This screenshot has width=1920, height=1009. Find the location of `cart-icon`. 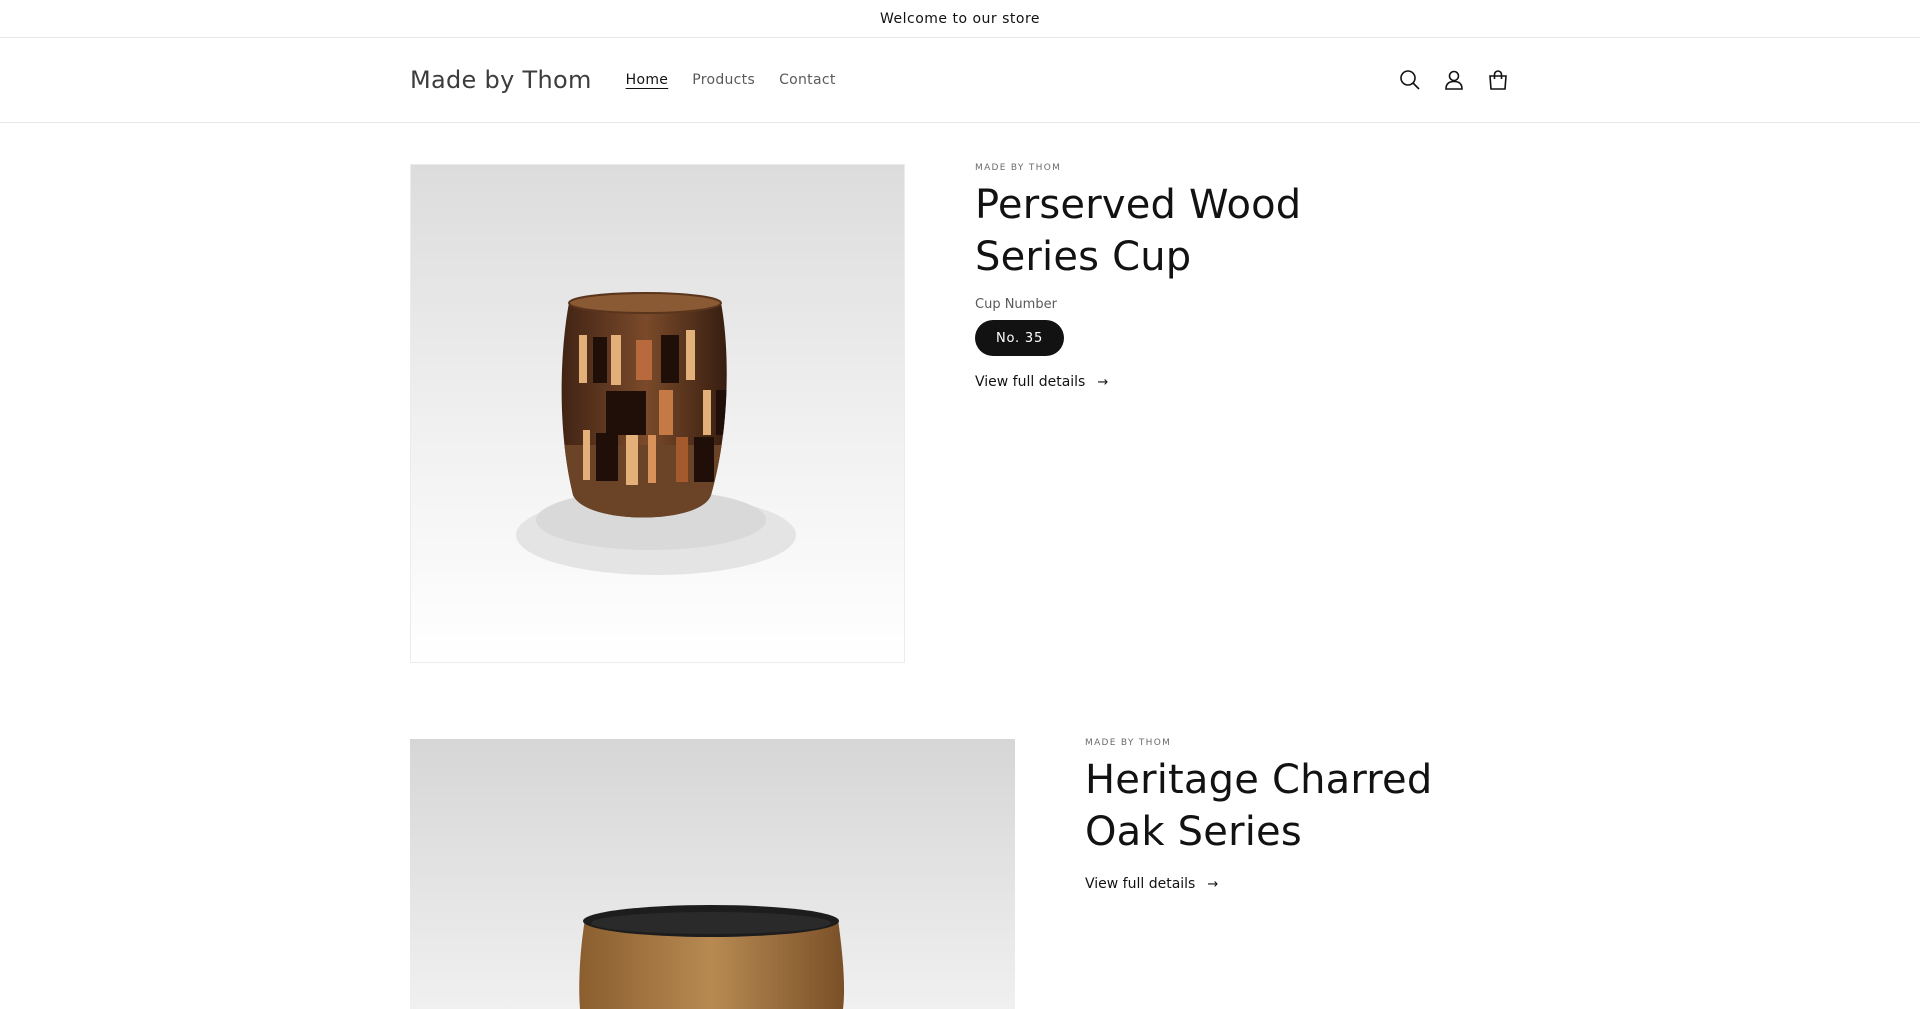

cart-icon is located at coordinates (1498, 80).